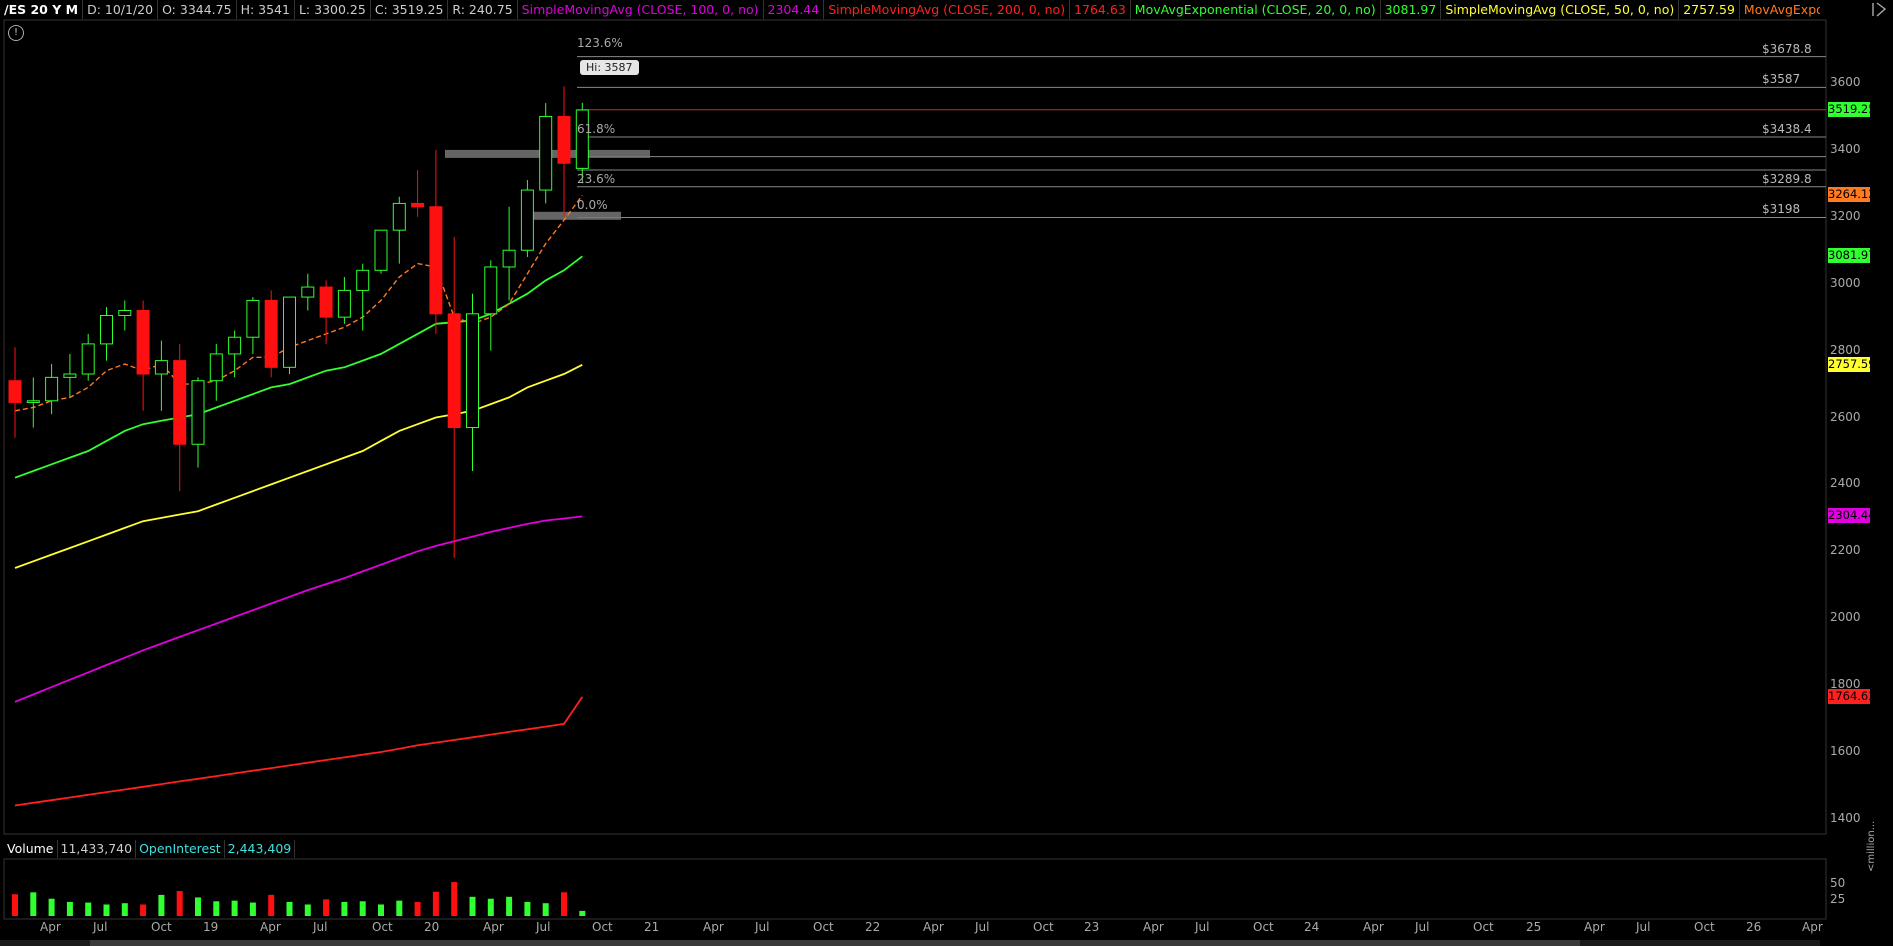 The image size is (1893, 946). Describe the element at coordinates (1845, 483) in the screenshot. I see `y-tick-6: 2400` at that location.